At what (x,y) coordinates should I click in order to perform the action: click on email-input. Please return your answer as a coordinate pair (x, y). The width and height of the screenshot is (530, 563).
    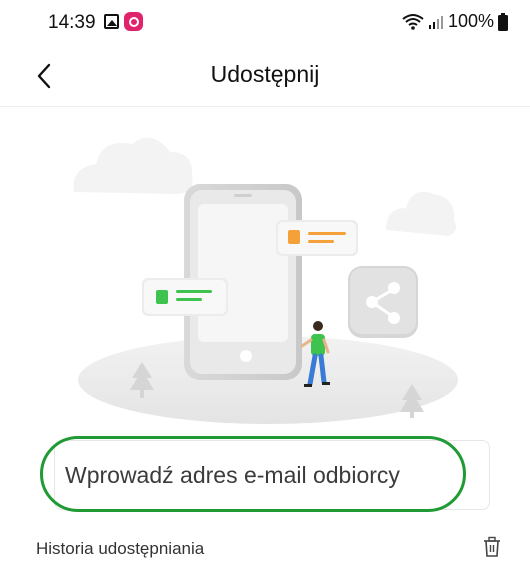
    Looking at the image, I should click on (270, 475).